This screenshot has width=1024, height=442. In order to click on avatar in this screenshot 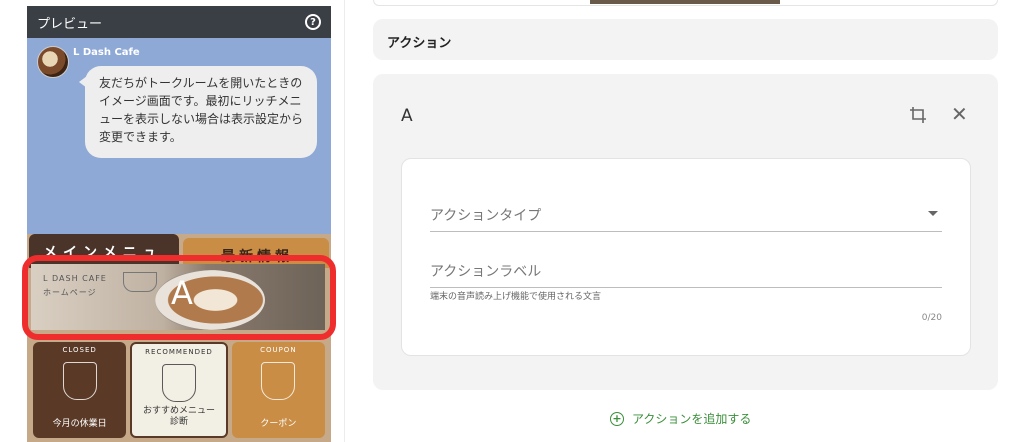, I will do `click(53, 62)`.